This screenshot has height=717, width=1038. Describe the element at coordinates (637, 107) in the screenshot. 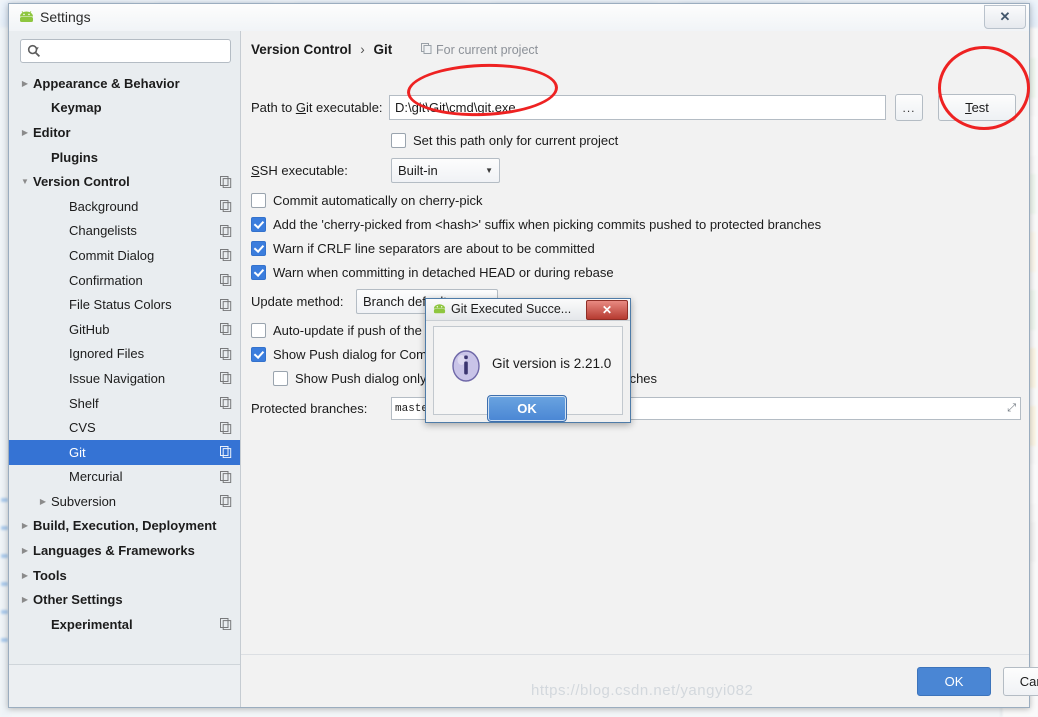

I see `git-path-input` at that location.